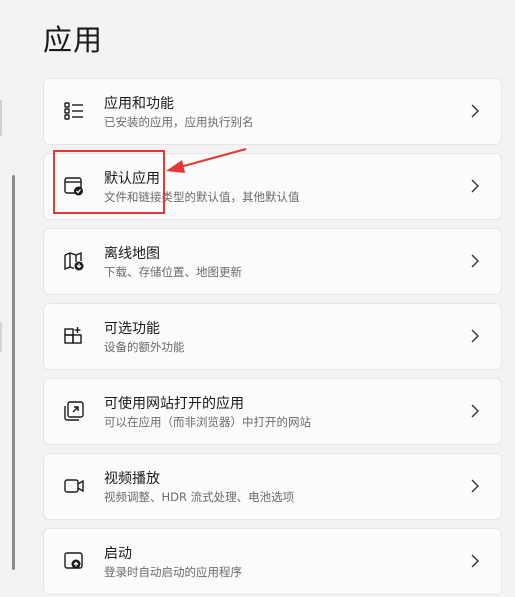  What do you see at coordinates (1, 118) in the screenshot?
I see `nav-pane-edge` at bounding box center [1, 118].